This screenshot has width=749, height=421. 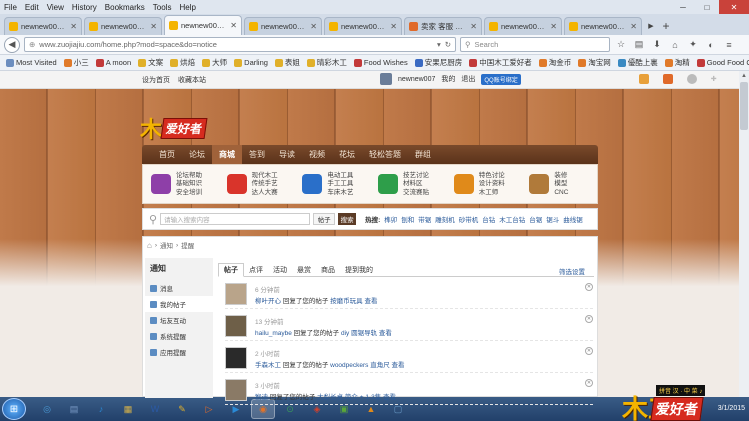 What do you see at coordinates (187, 245) in the screenshot?
I see `breadcrumb-reminder: 提醒` at bounding box center [187, 245].